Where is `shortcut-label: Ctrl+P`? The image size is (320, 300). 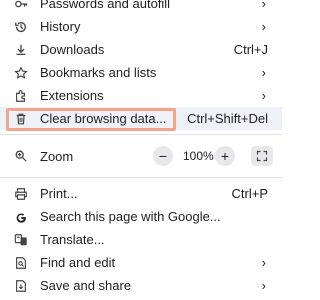 shortcut-label: Ctrl+P is located at coordinates (249, 193).